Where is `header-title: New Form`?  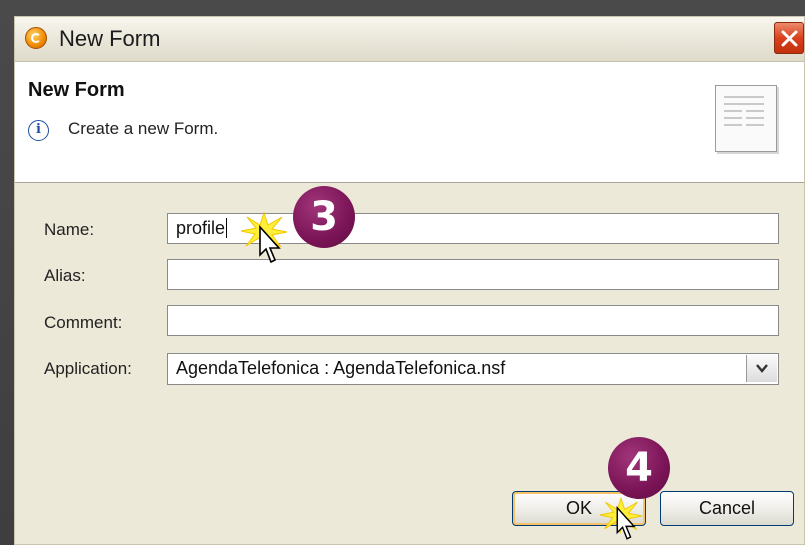
header-title: New Form is located at coordinates (76, 90).